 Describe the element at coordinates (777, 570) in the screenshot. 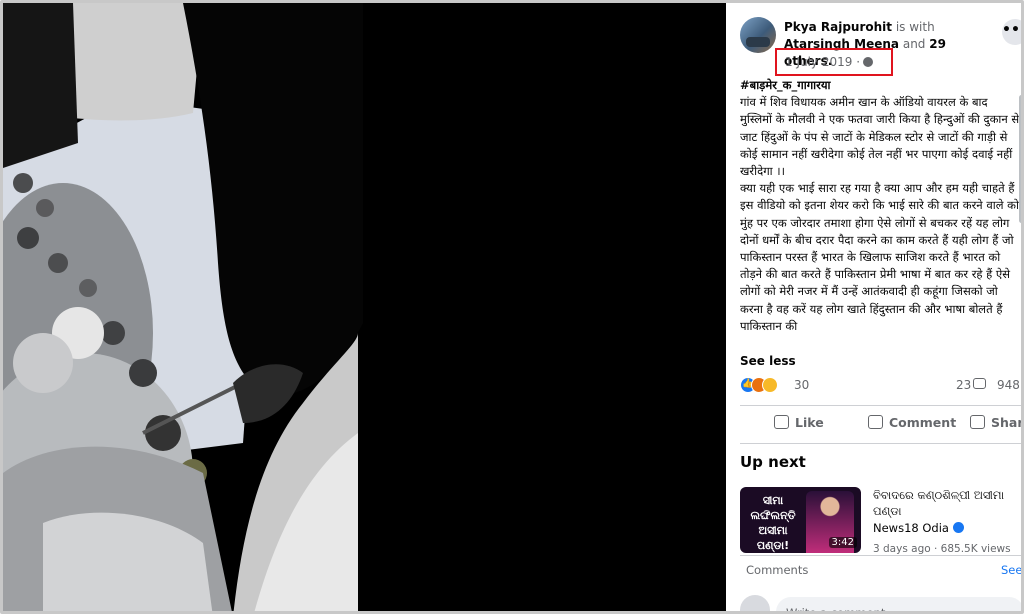

I see `comments-label: Comments` at that location.